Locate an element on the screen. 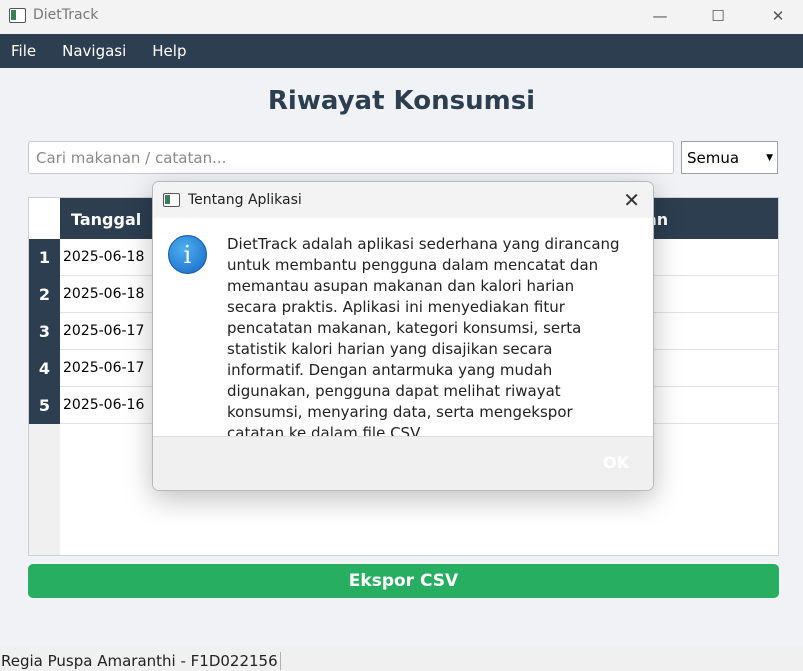 Image resolution: width=803 pixels, height=671 pixels. table-corner is located at coordinates (44, 218).